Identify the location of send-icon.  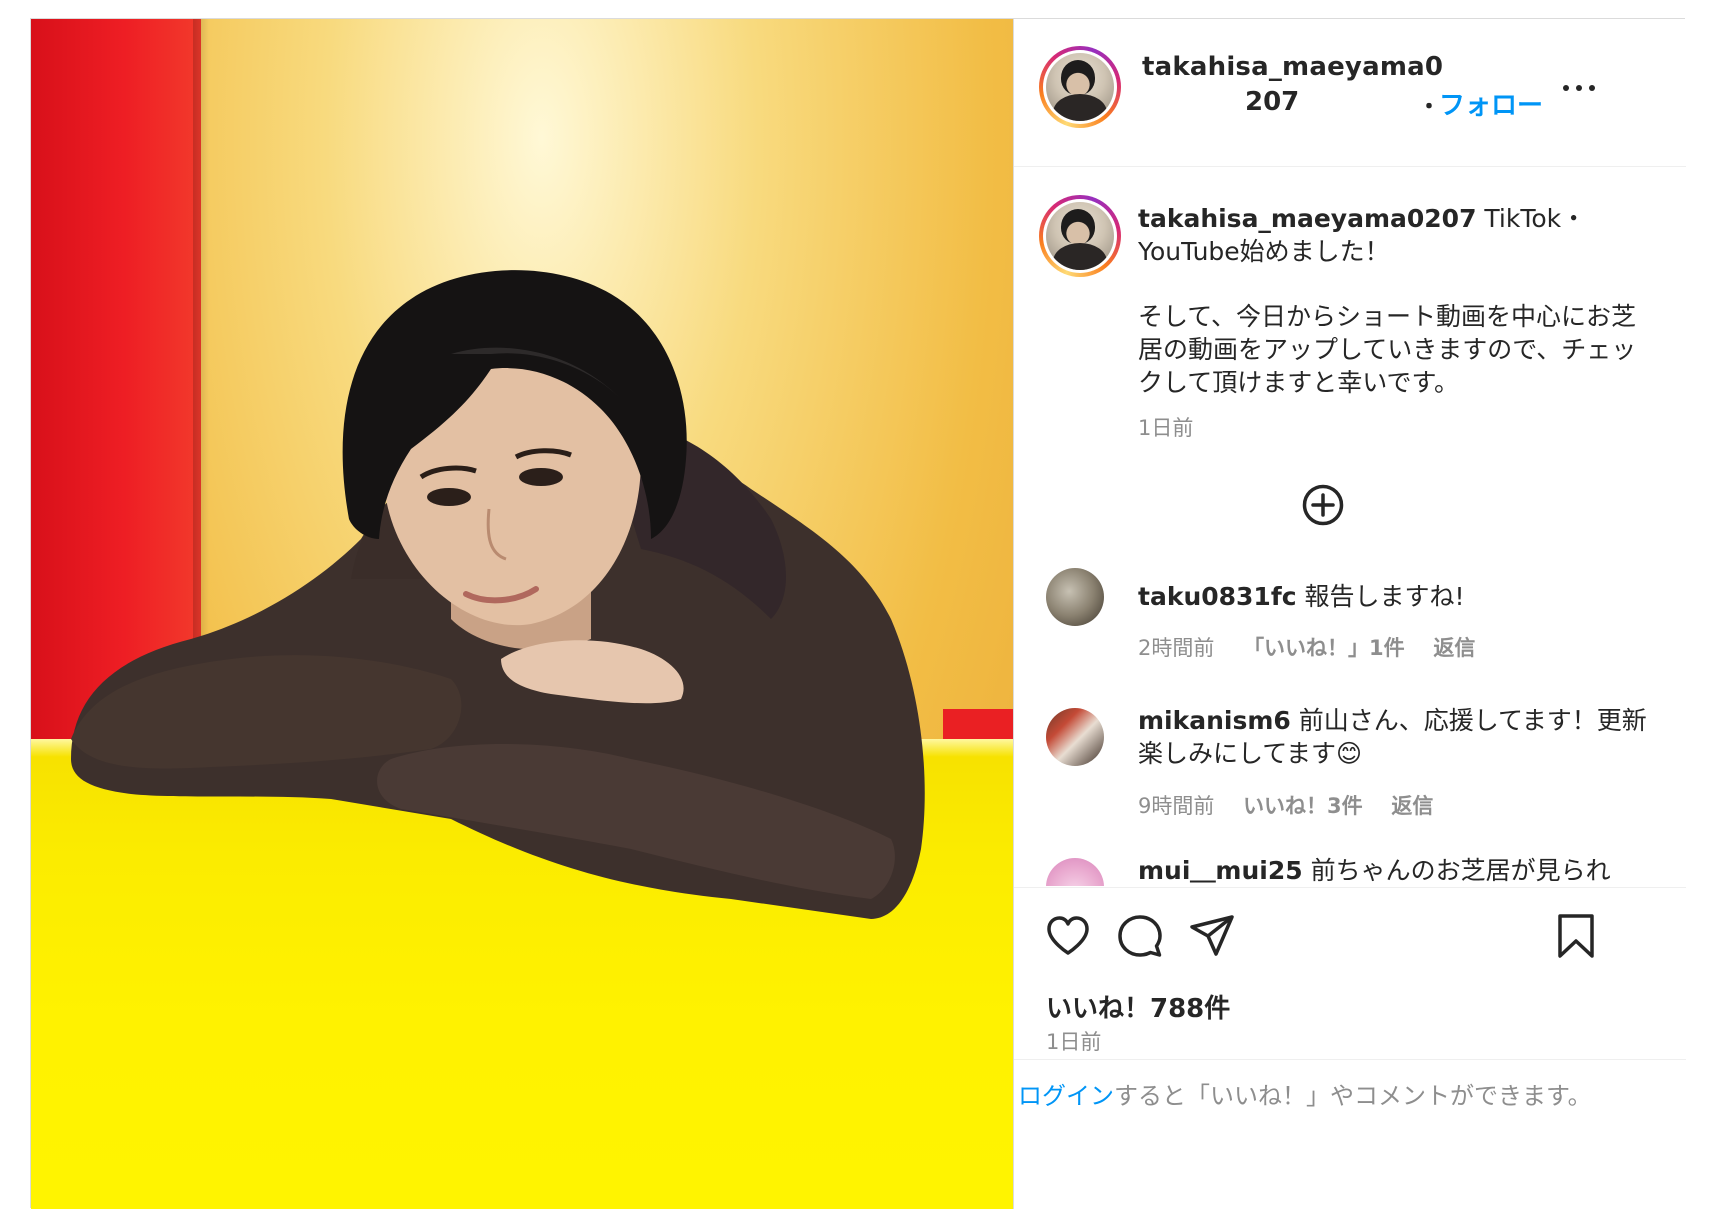
(1212, 936).